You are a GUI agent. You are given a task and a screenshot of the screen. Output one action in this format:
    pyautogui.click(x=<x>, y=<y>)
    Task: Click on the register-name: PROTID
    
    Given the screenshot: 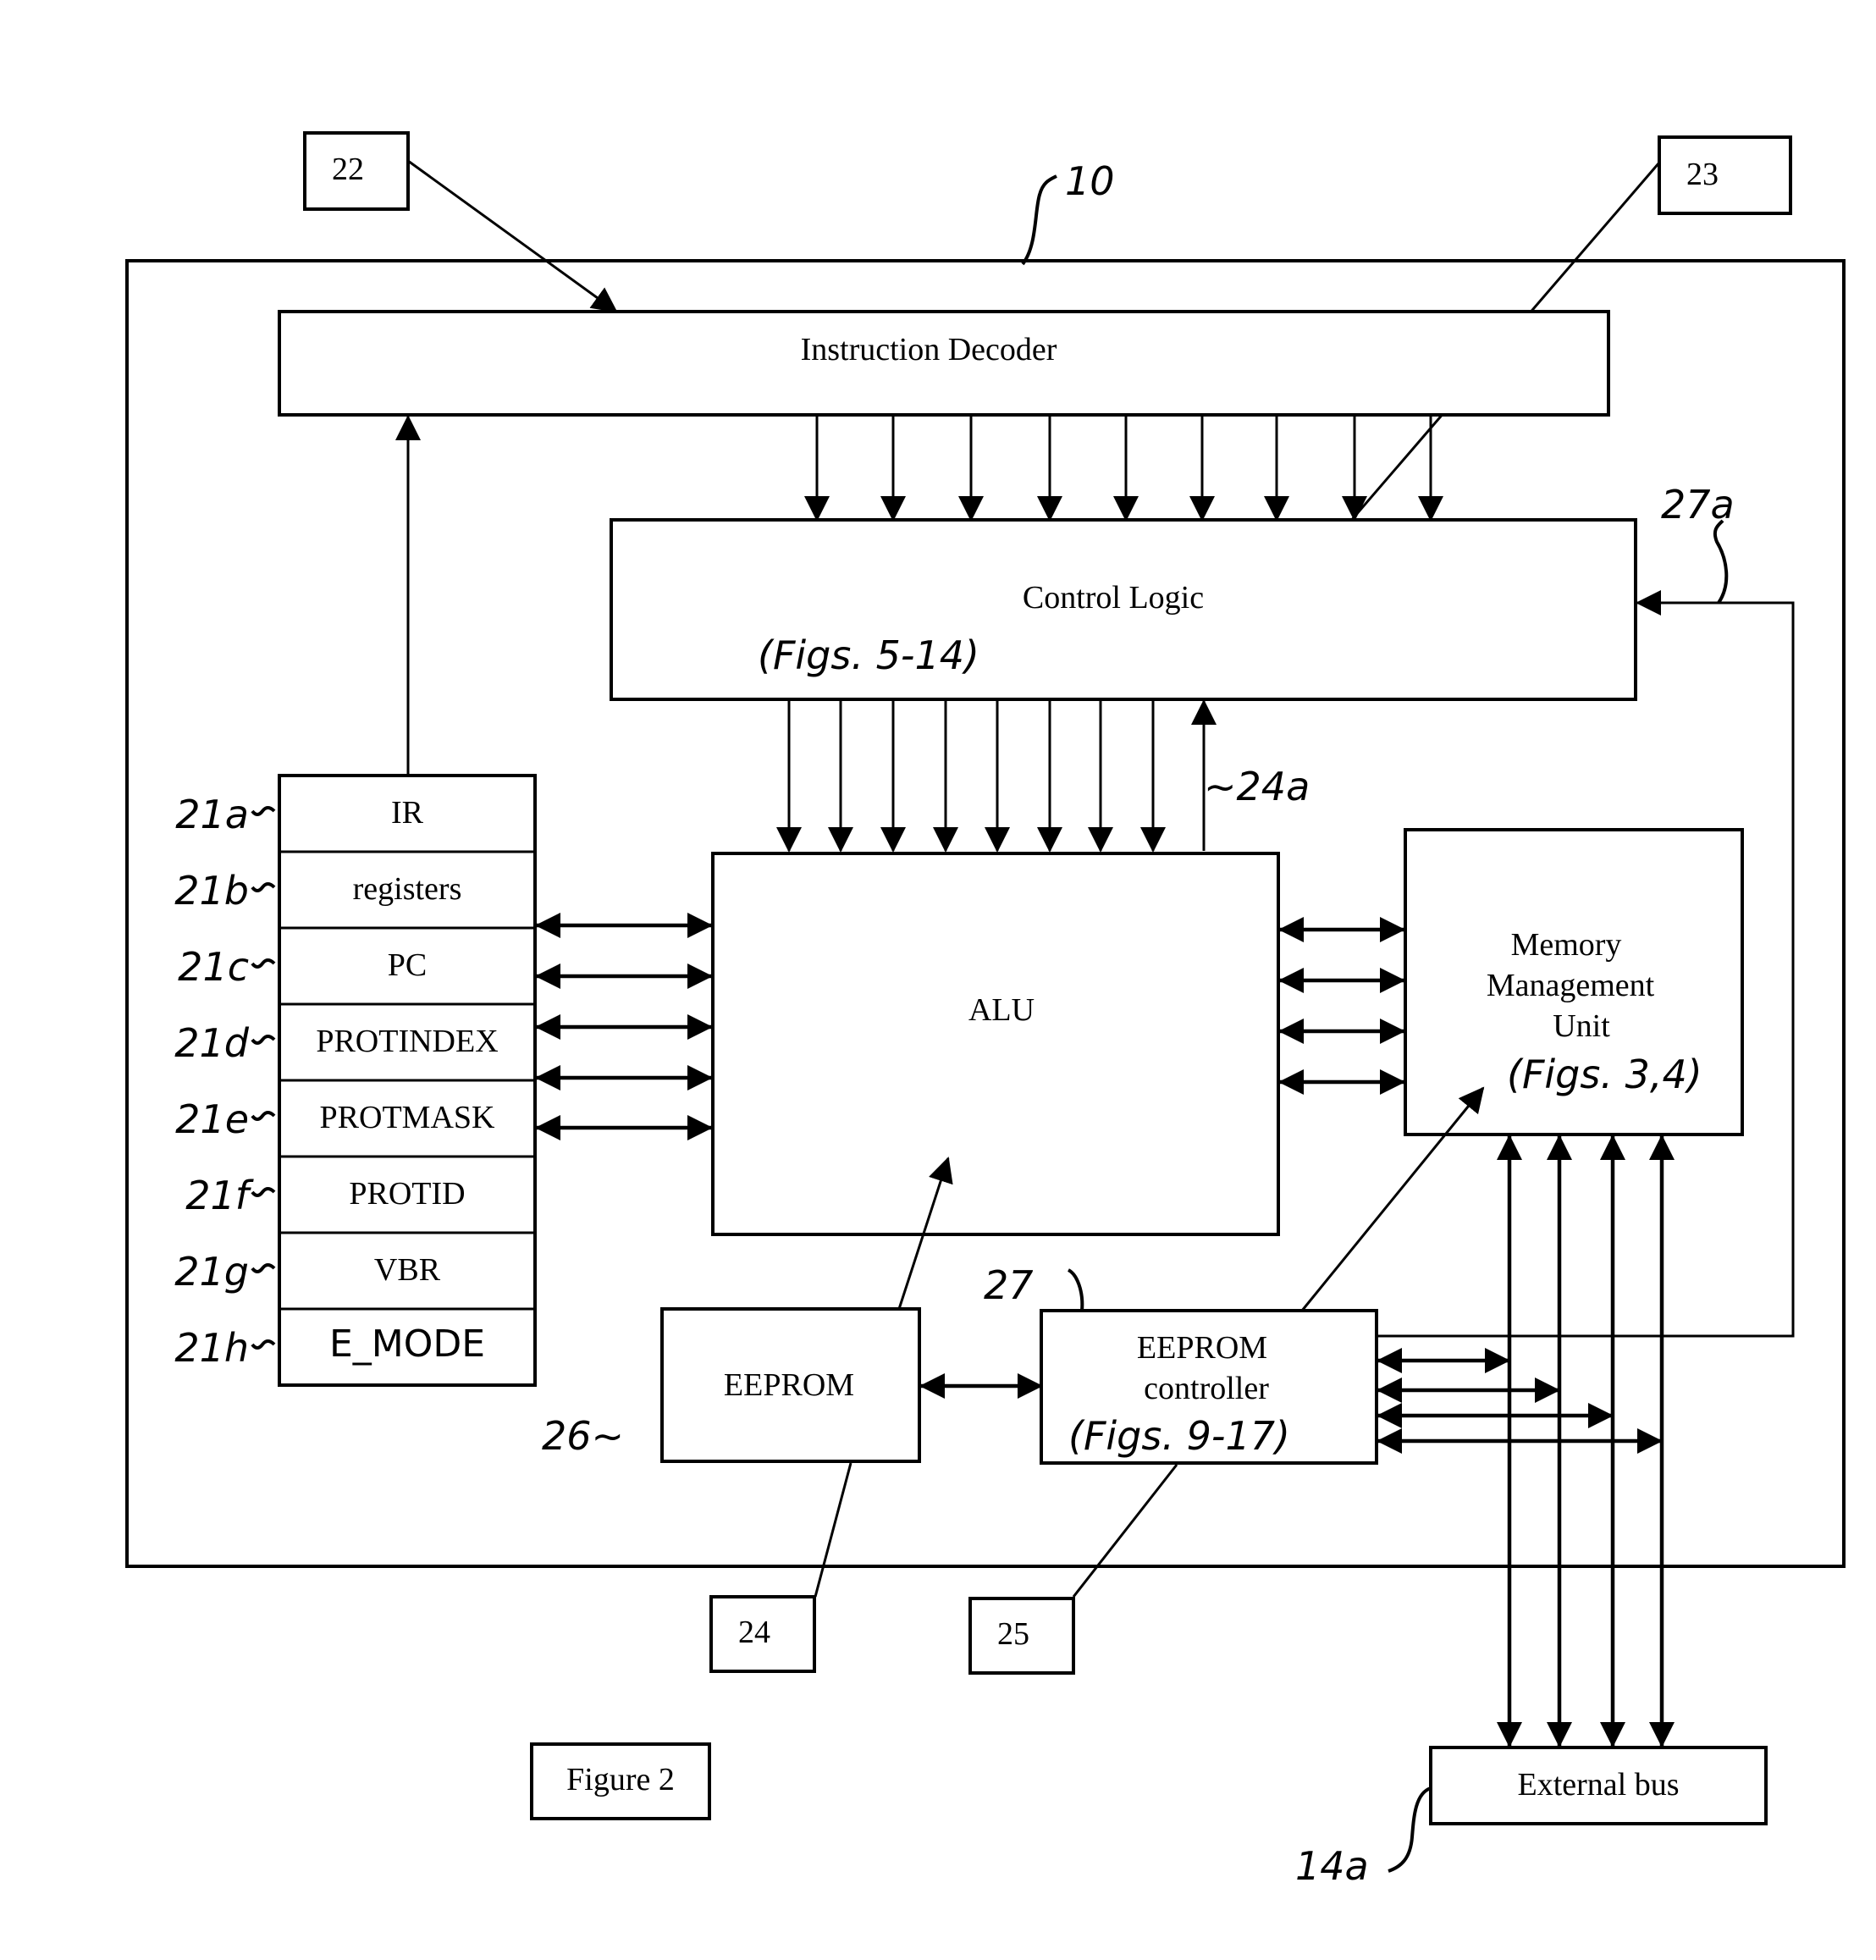 What is the action you would take?
    pyautogui.click(x=407, y=1194)
    